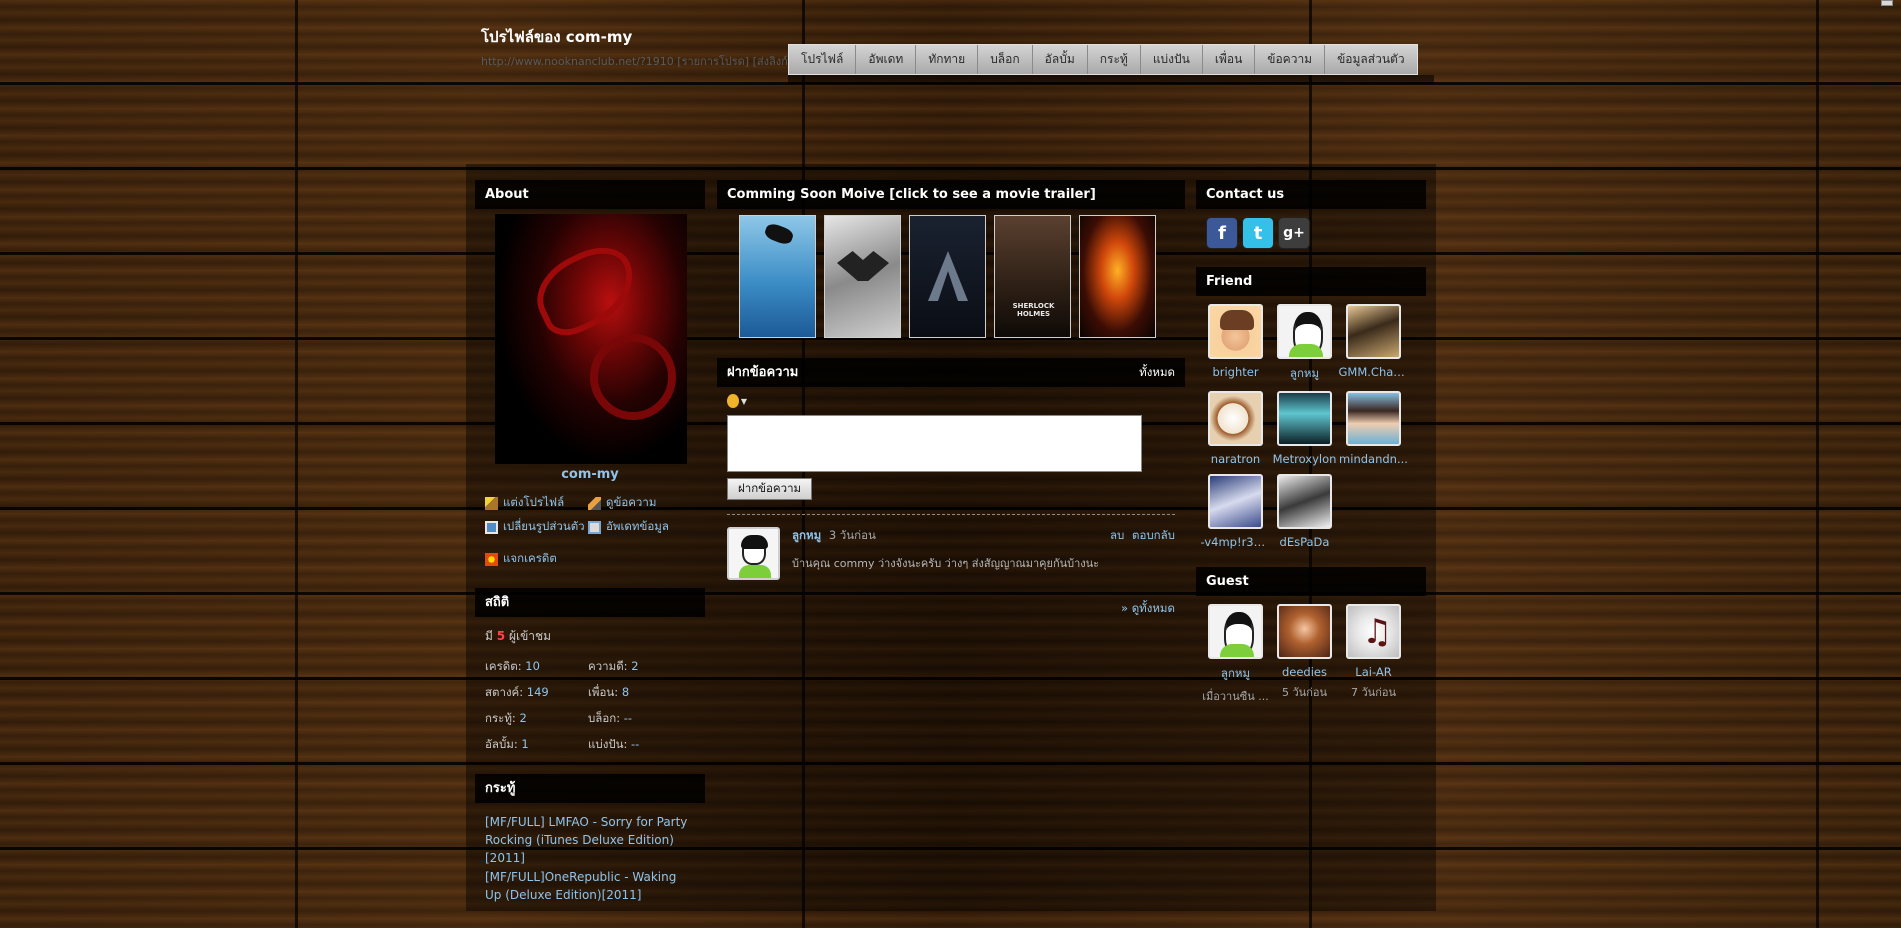  I want to click on friend-item: ลูกหมู, so click(1304, 343).